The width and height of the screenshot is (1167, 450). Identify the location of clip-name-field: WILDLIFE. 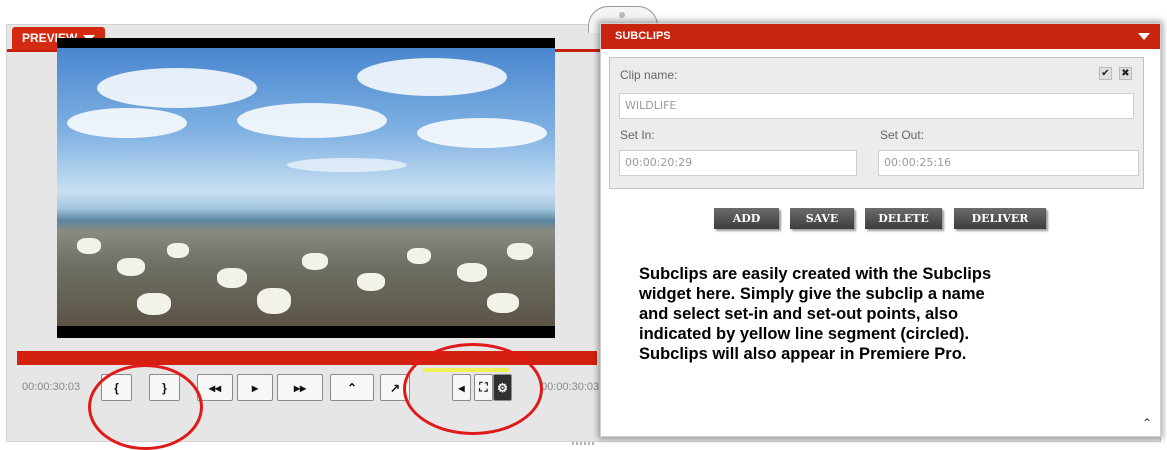
(876, 106).